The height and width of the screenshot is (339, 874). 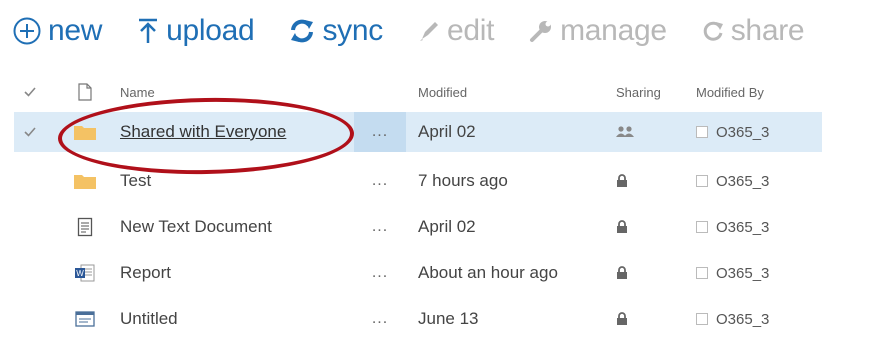 What do you see at coordinates (245, 227) in the screenshot?
I see `item-name-link: New Text Document` at bounding box center [245, 227].